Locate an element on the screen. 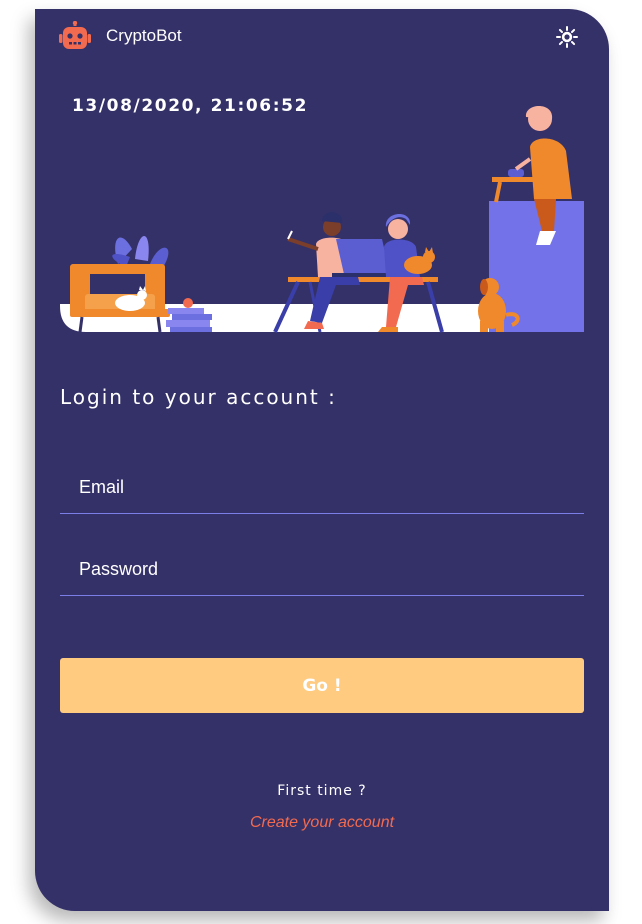 The height and width of the screenshot is (924, 642). email-field-wrapper is located at coordinates (322, 487).